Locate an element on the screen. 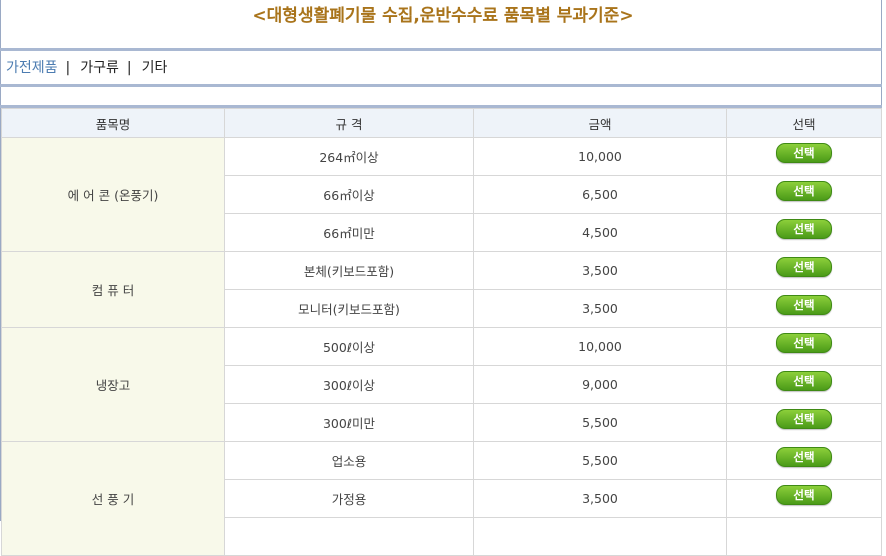 The width and height of the screenshot is (886, 556). amount-cell is located at coordinates (600, 536).